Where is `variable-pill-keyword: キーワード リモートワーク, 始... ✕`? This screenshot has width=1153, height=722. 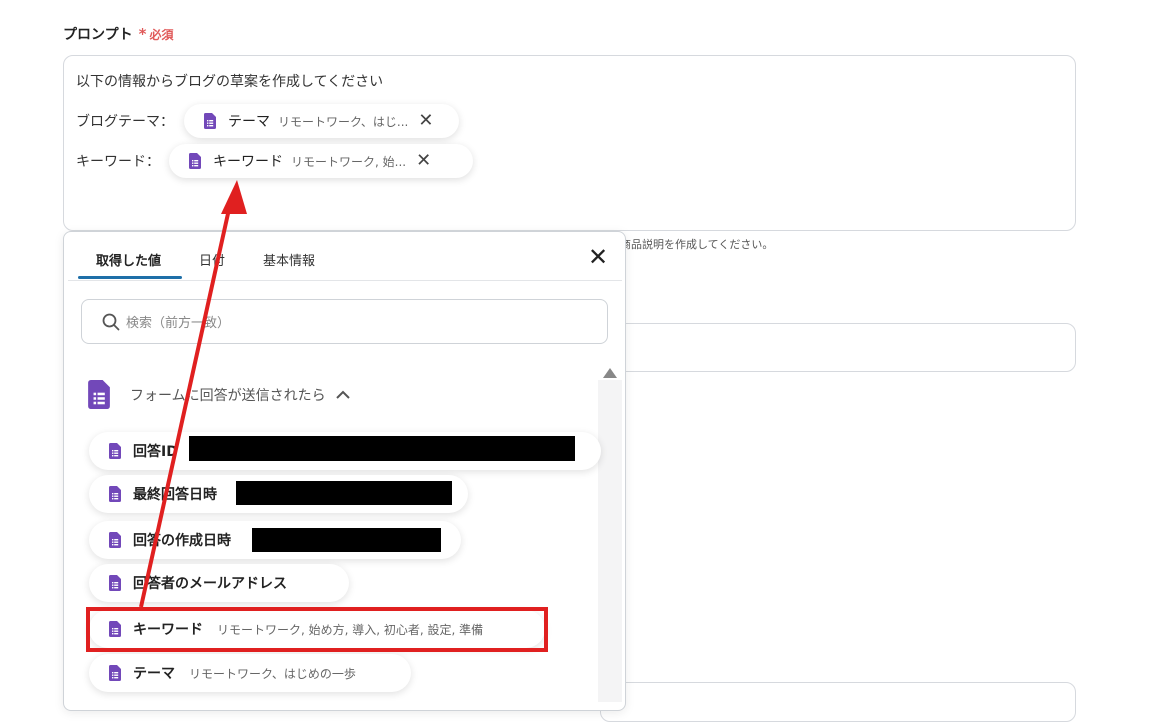 variable-pill-keyword: キーワード リモートワーク, 始... ✕ is located at coordinates (321, 161).